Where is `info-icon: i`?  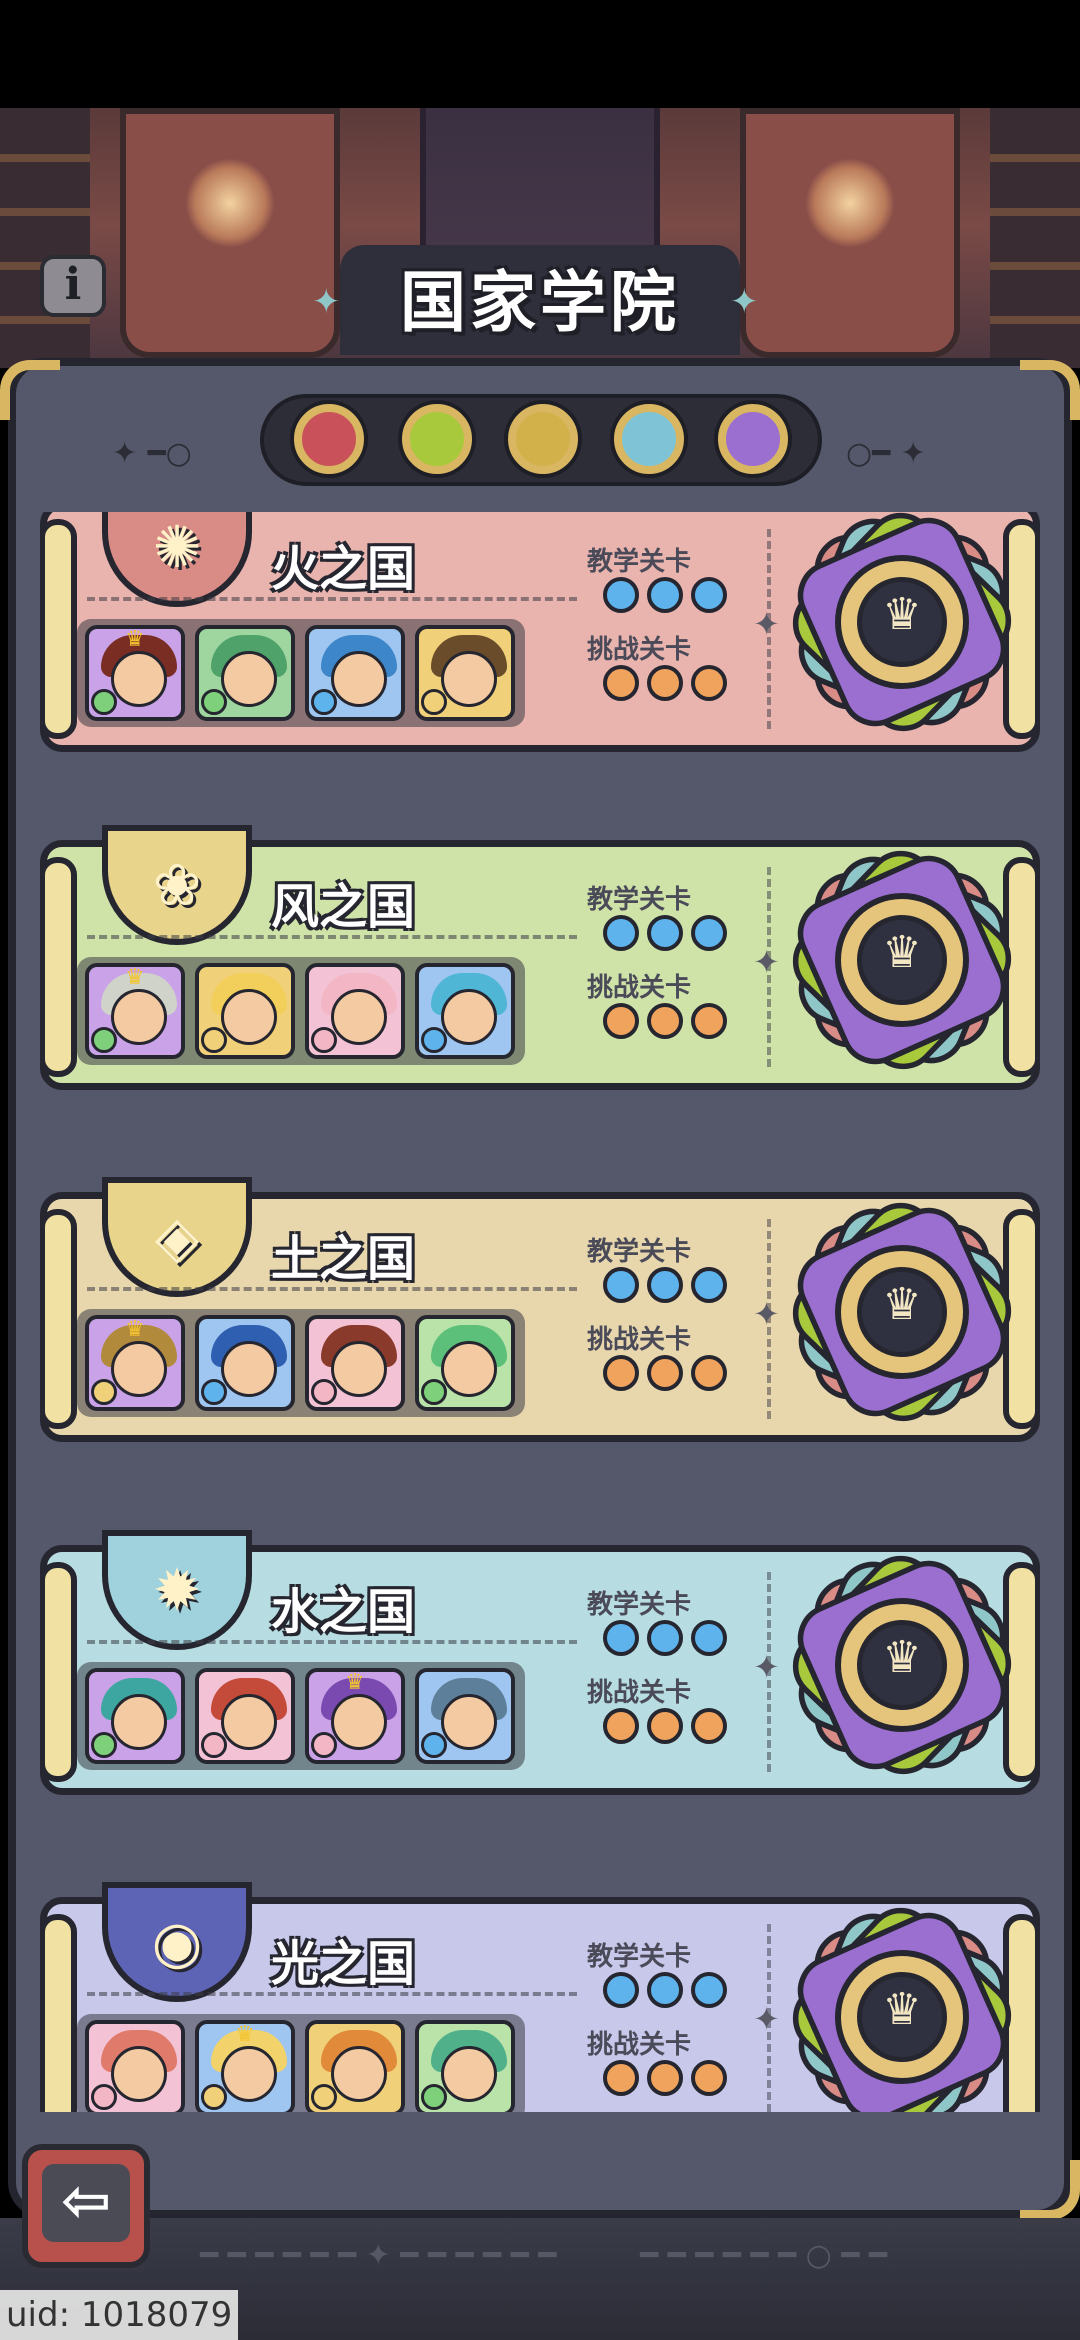 info-icon: i is located at coordinates (73, 284).